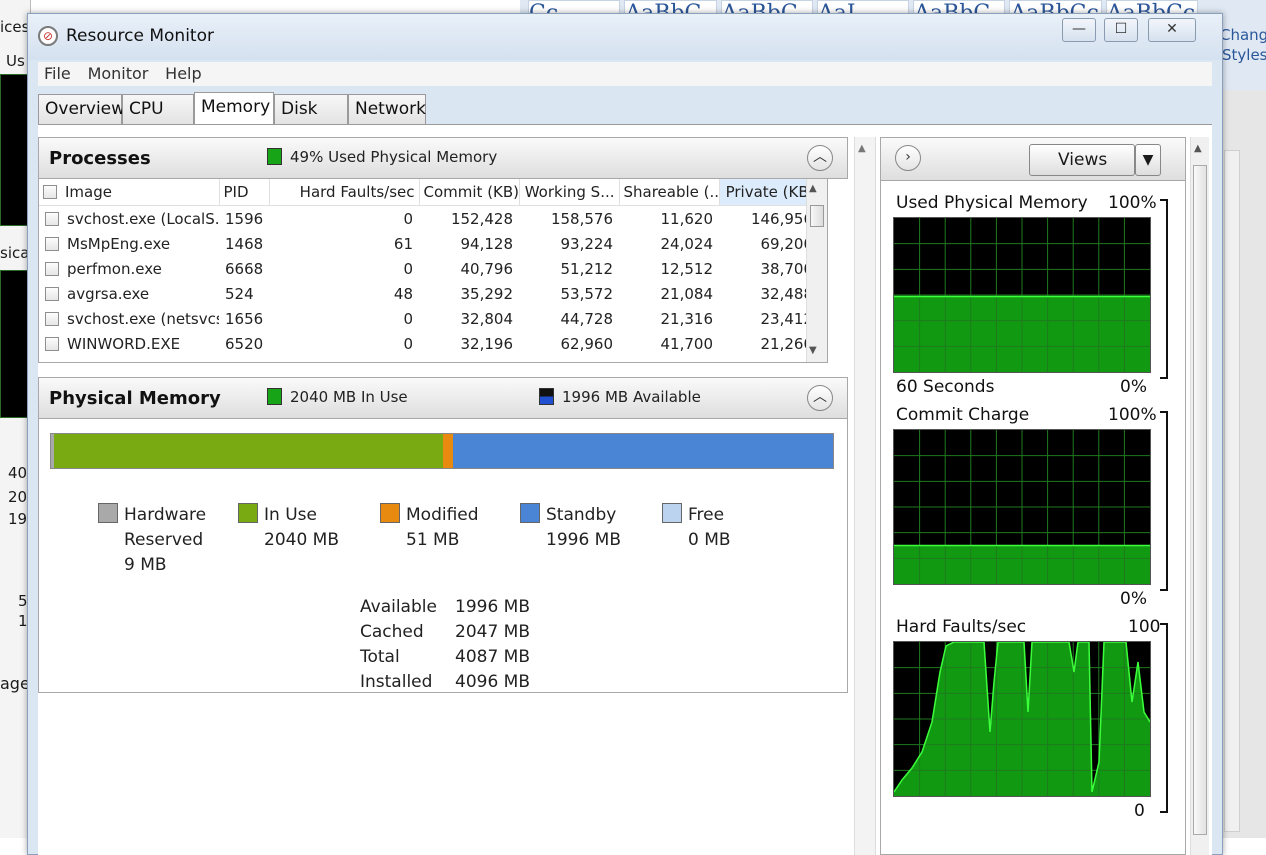  Describe the element at coordinates (390, 513) in the screenshot. I see `legend-swatch-modified` at that location.